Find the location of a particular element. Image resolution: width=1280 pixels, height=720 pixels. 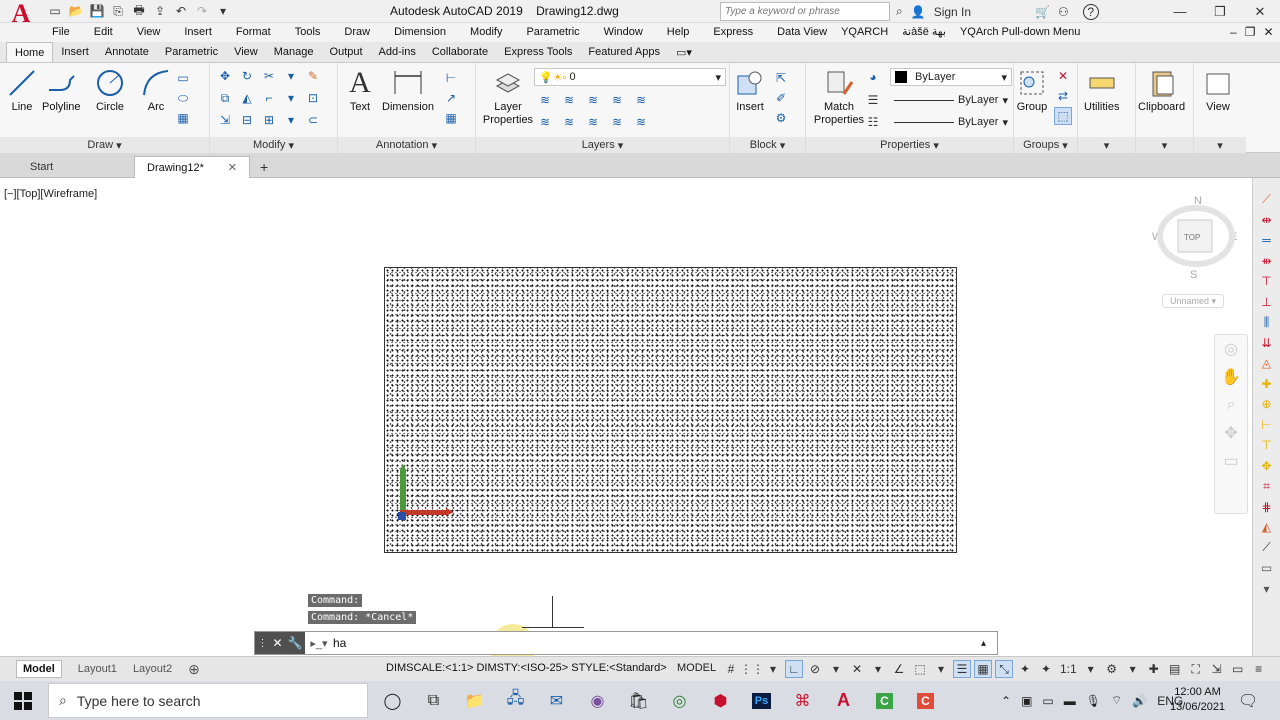

dim-style-icon: ▭ is located at coordinates (1267, 568).